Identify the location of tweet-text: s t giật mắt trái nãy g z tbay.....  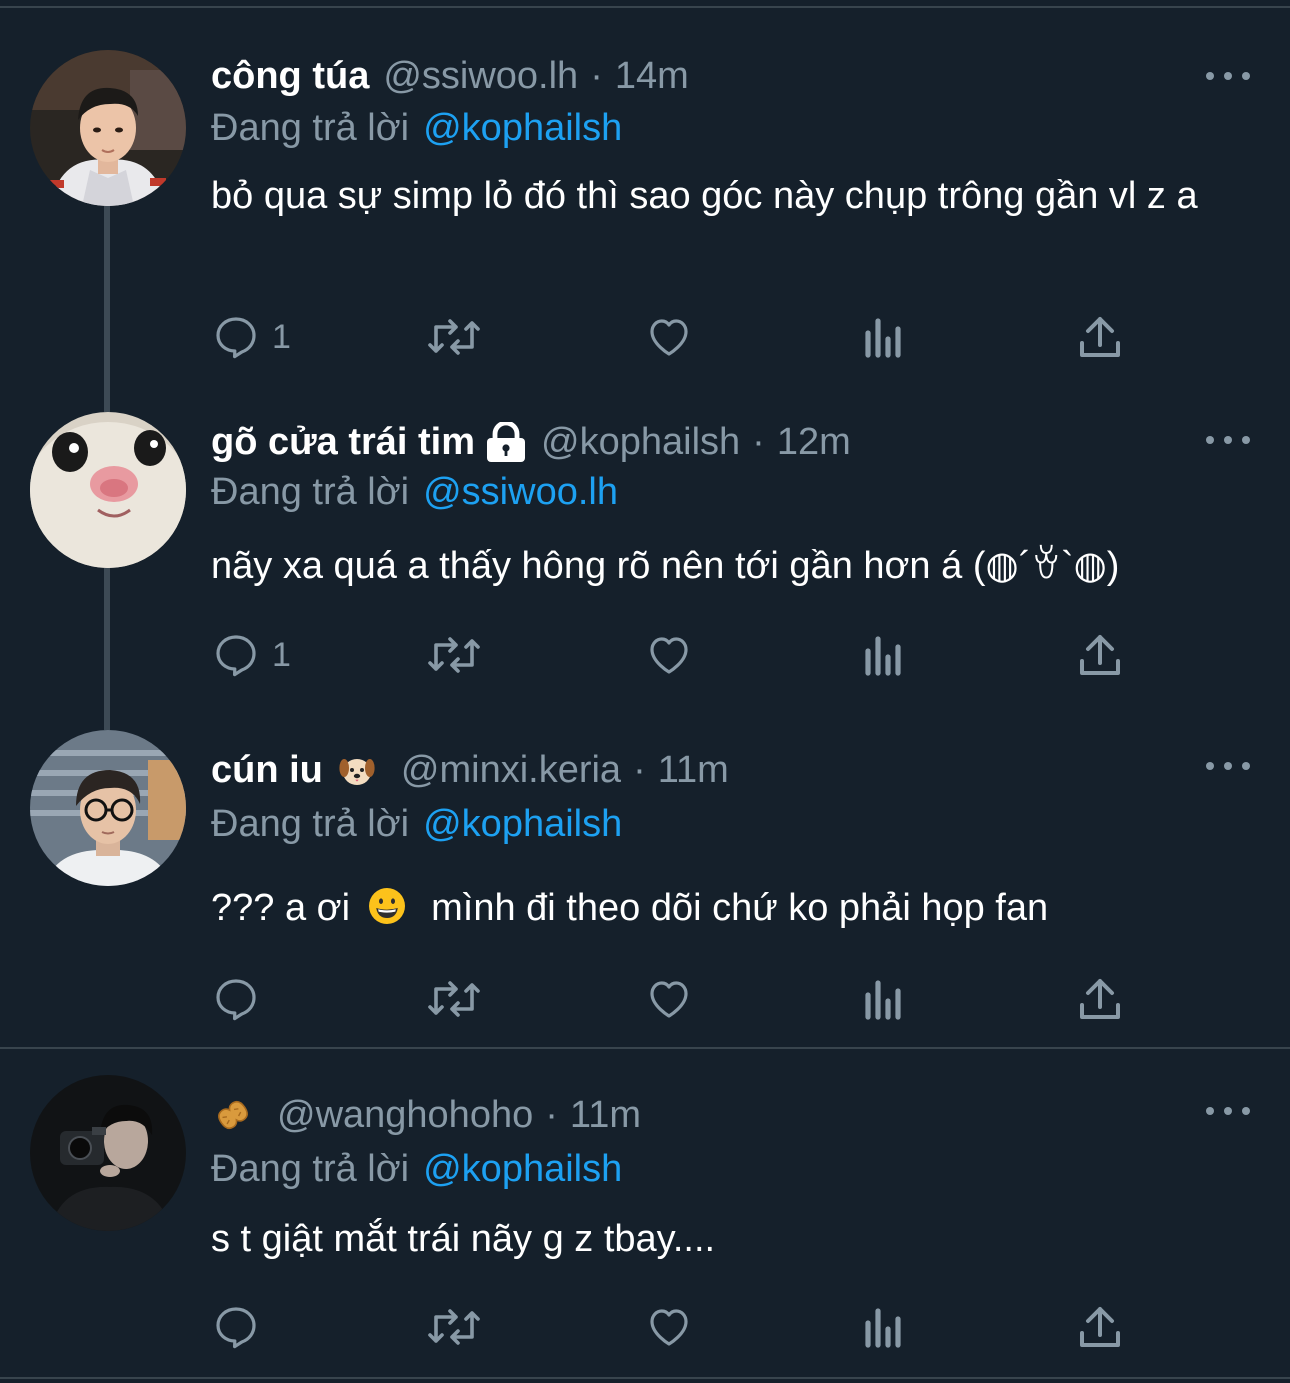
(463, 1239).